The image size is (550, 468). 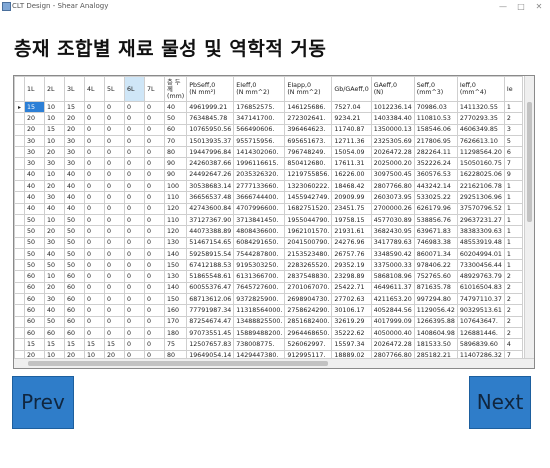 What do you see at coordinates (513, 175) in the screenshot?
I see `table-cell: 9` at bounding box center [513, 175].